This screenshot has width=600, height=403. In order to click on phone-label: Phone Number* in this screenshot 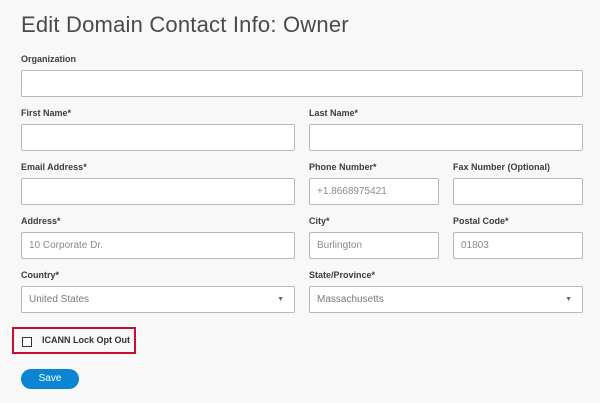, I will do `click(343, 167)`.